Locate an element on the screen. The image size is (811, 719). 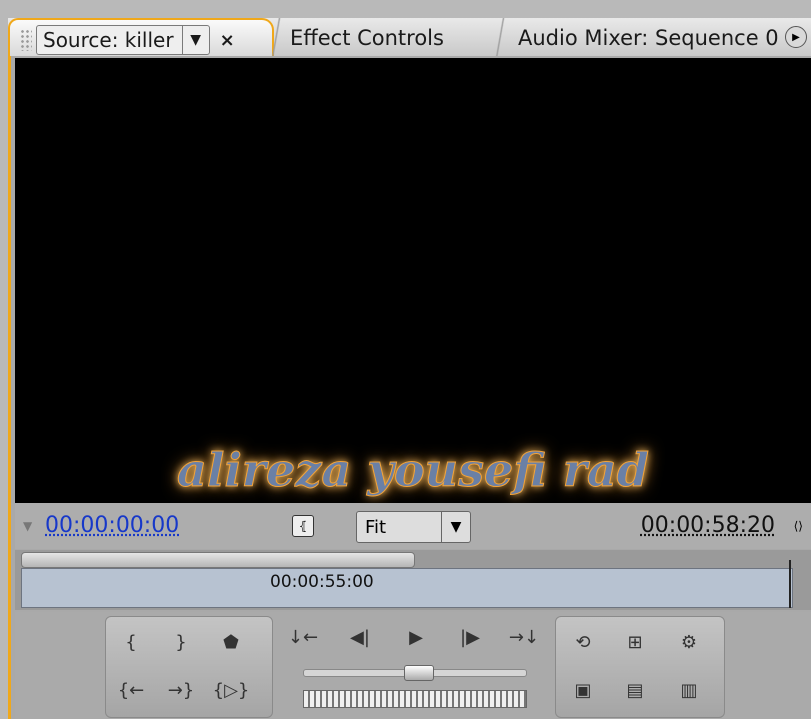
tab-source: Source: killer ▼ × is located at coordinates (141, 39).